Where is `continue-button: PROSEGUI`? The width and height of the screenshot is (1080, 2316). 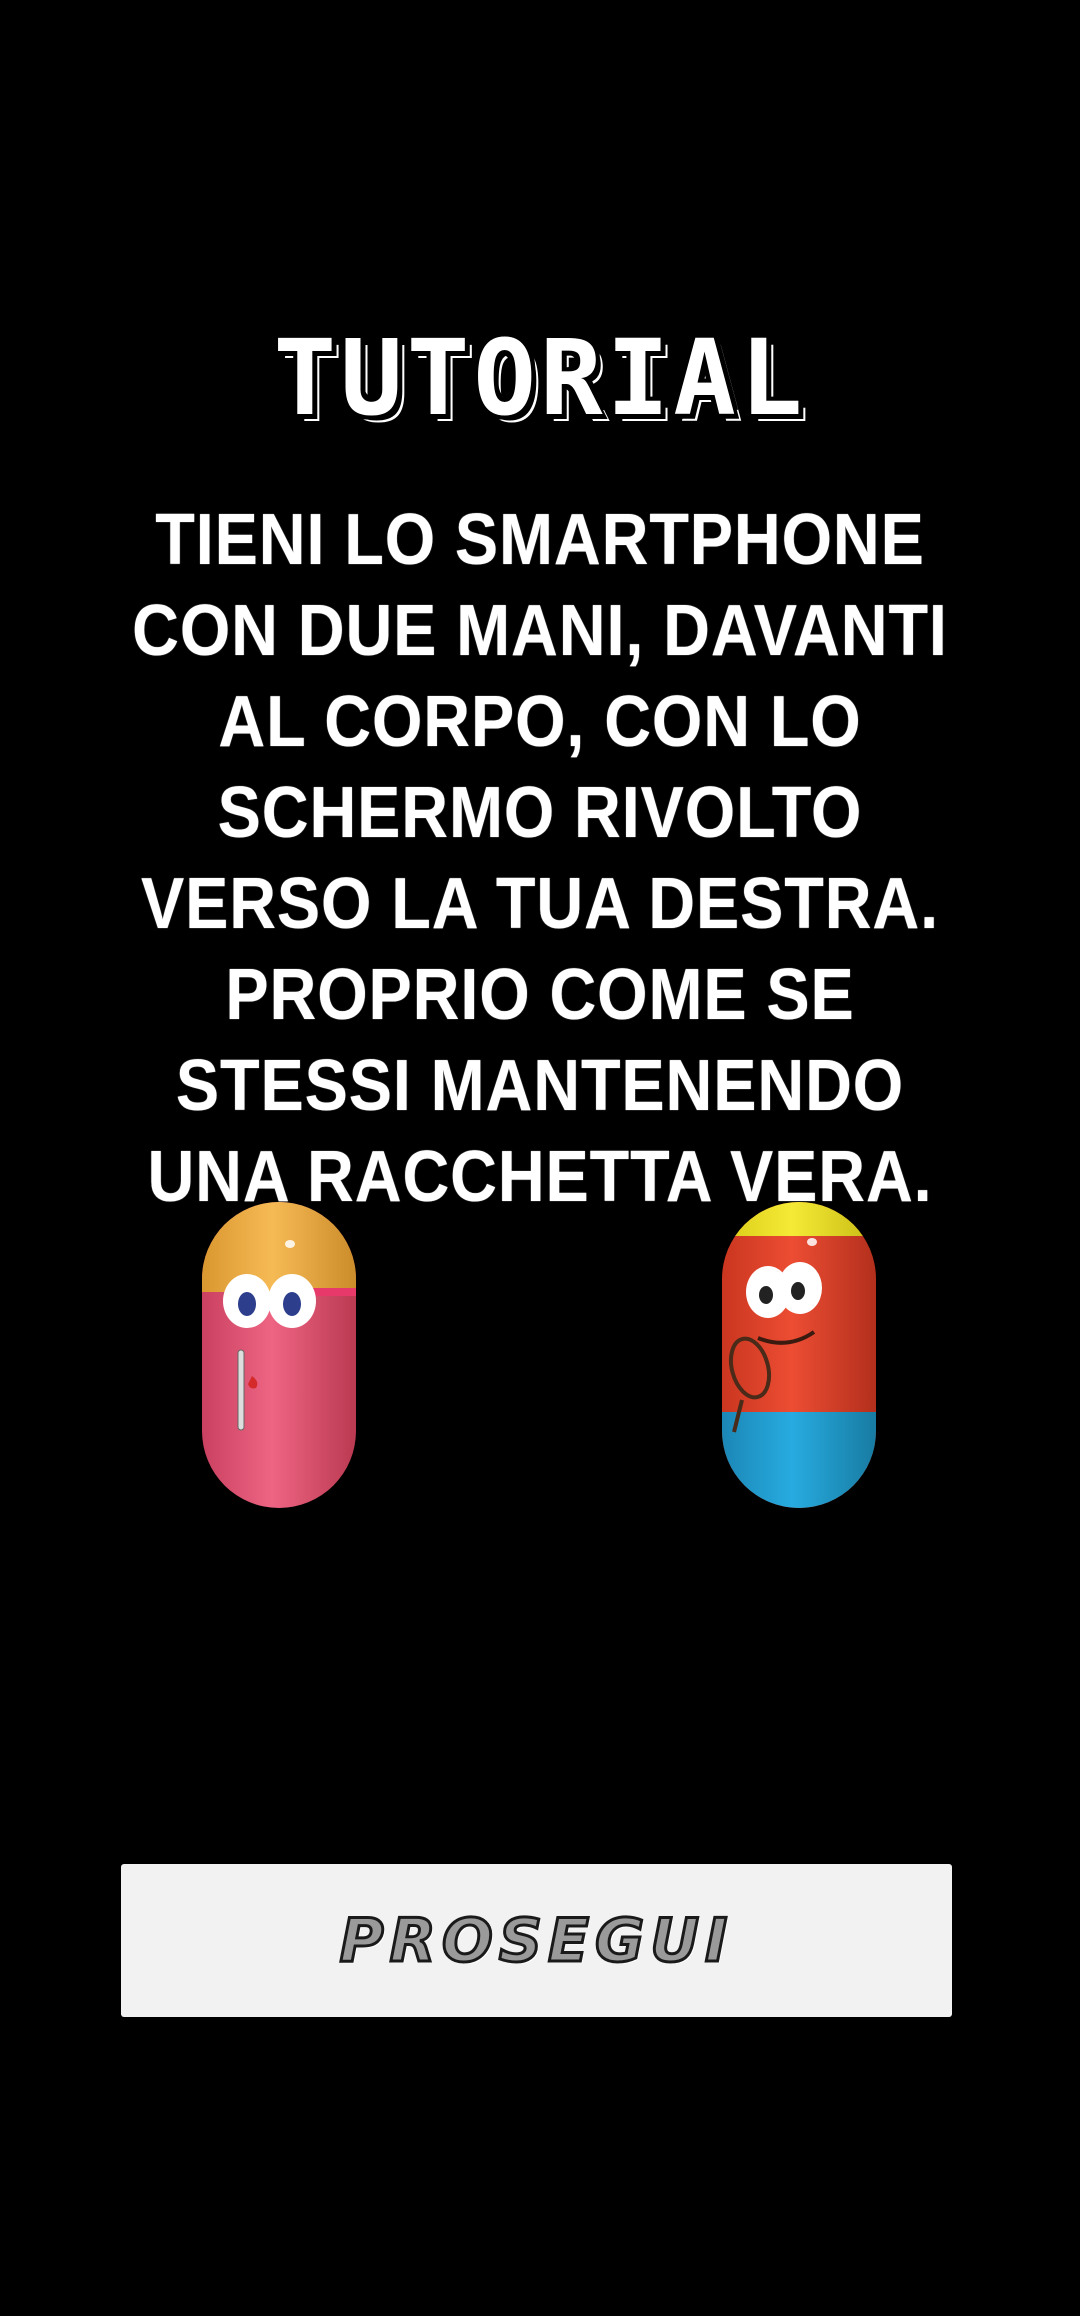 continue-button: PROSEGUI is located at coordinates (536, 1940).